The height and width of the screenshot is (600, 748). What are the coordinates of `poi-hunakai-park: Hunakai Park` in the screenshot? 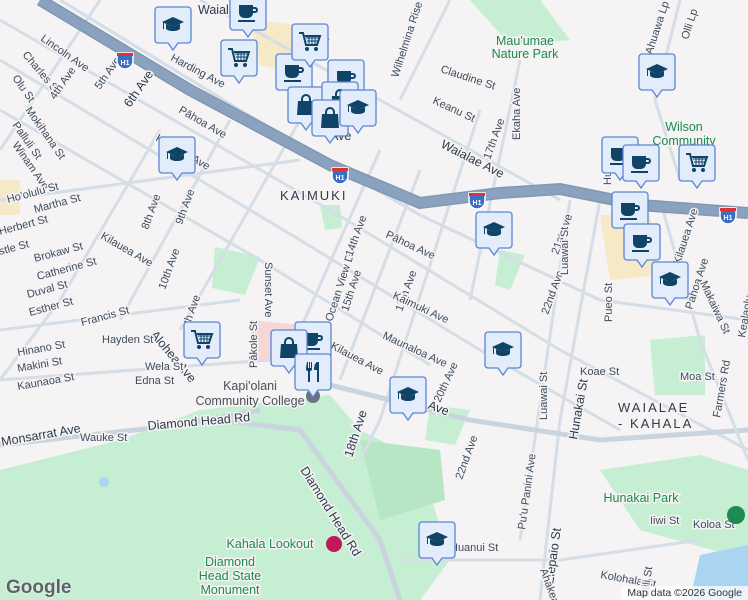 It's located at (641, 498).